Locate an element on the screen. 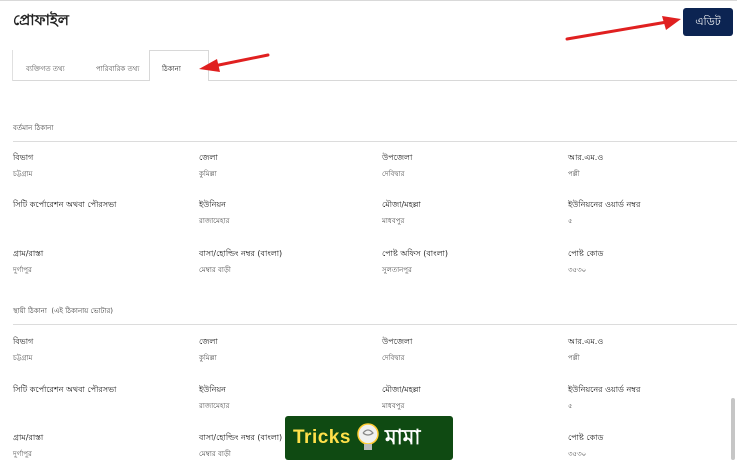 This screenshot has height=466, width=737. permanent-address-heading: স্থায়ী ঠিকানা (এই ঠিকানায় ভোটার) is located at coordinates (63, 311).